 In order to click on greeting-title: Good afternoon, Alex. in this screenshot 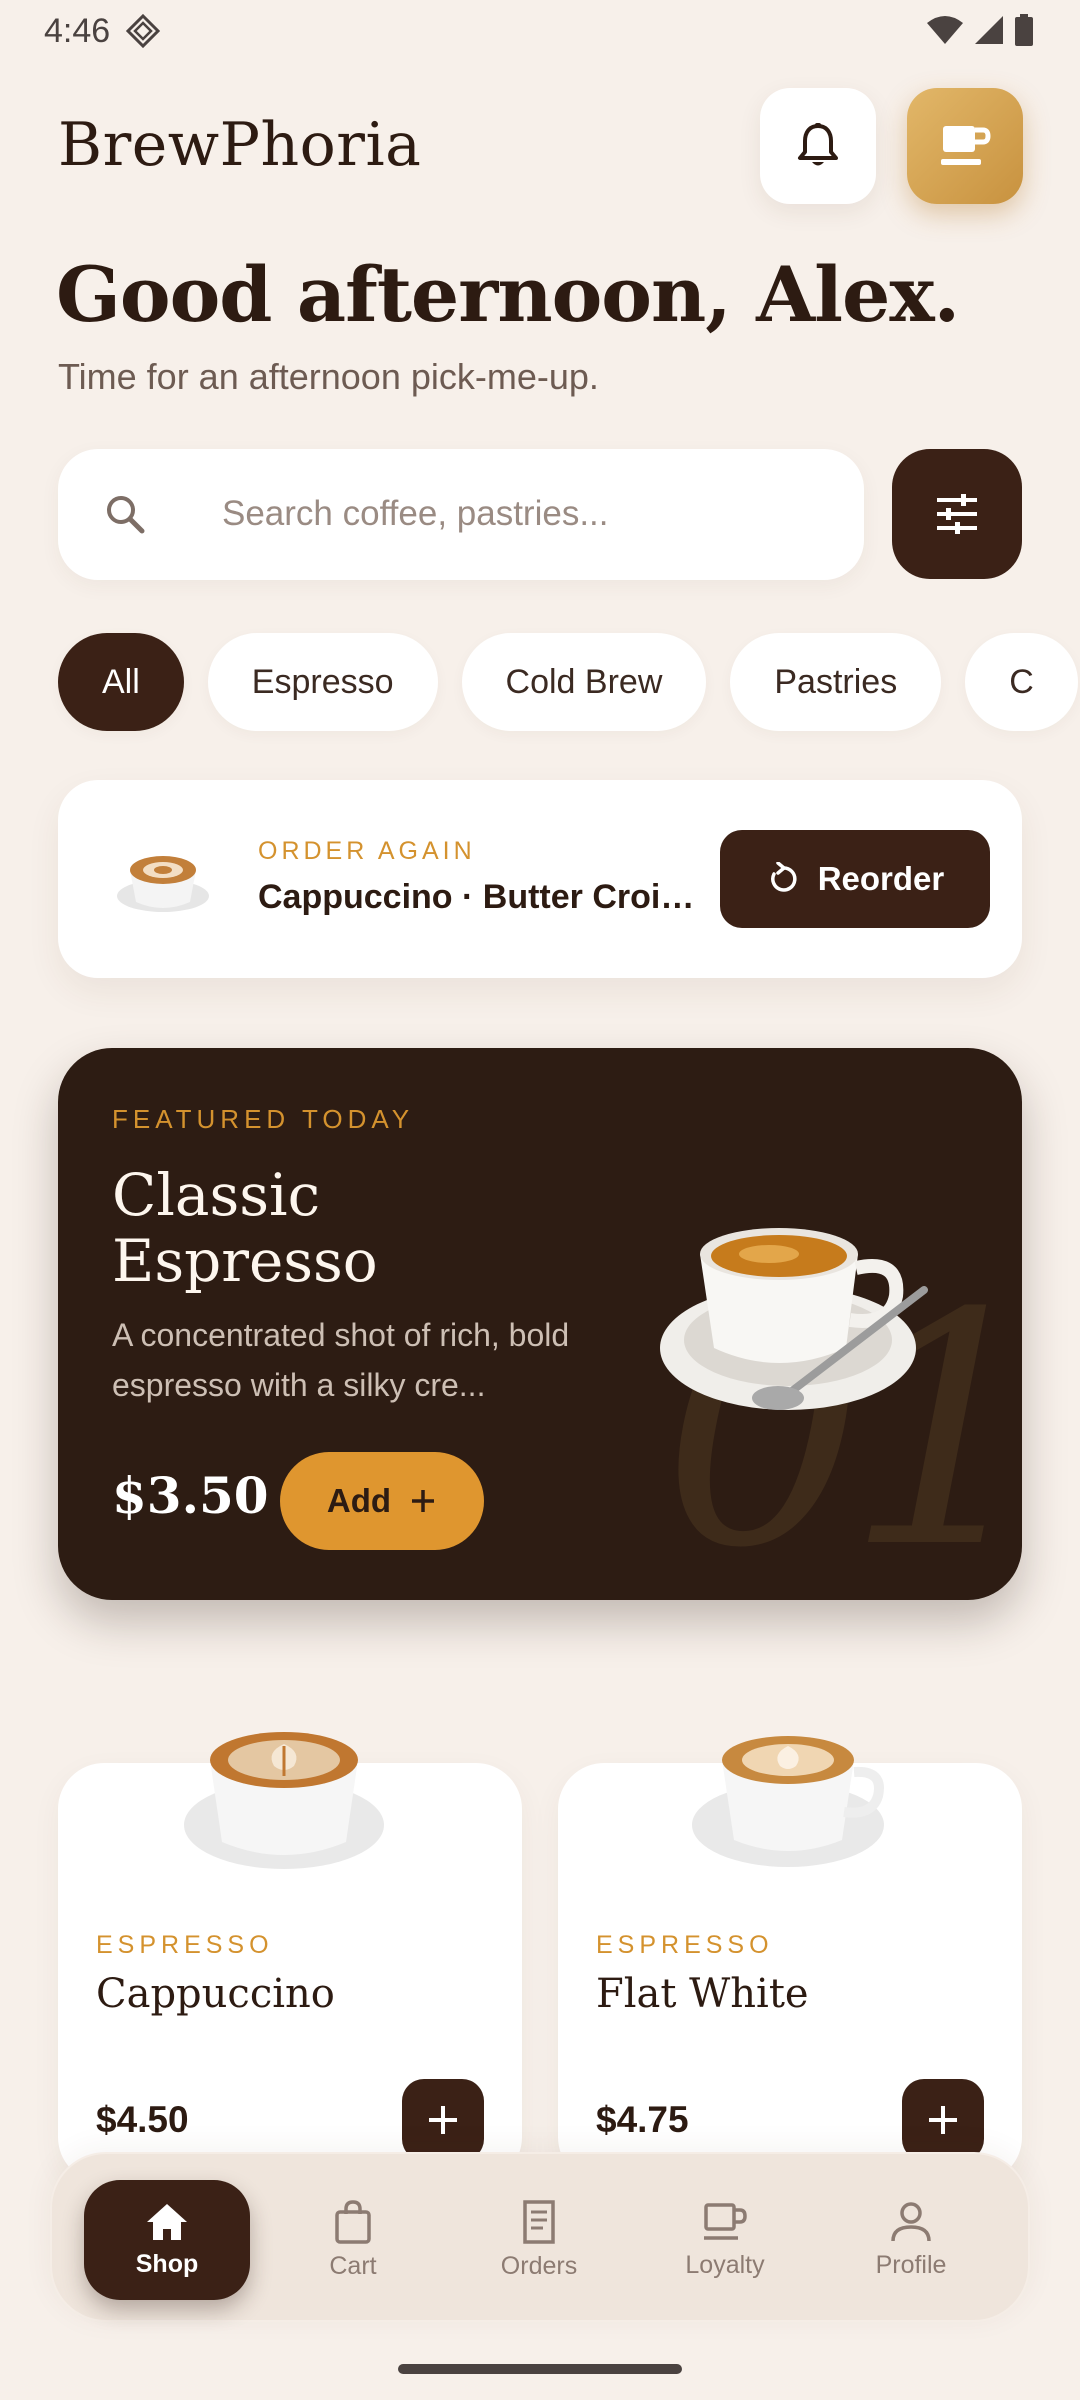, I will do `click(508, 294)`.